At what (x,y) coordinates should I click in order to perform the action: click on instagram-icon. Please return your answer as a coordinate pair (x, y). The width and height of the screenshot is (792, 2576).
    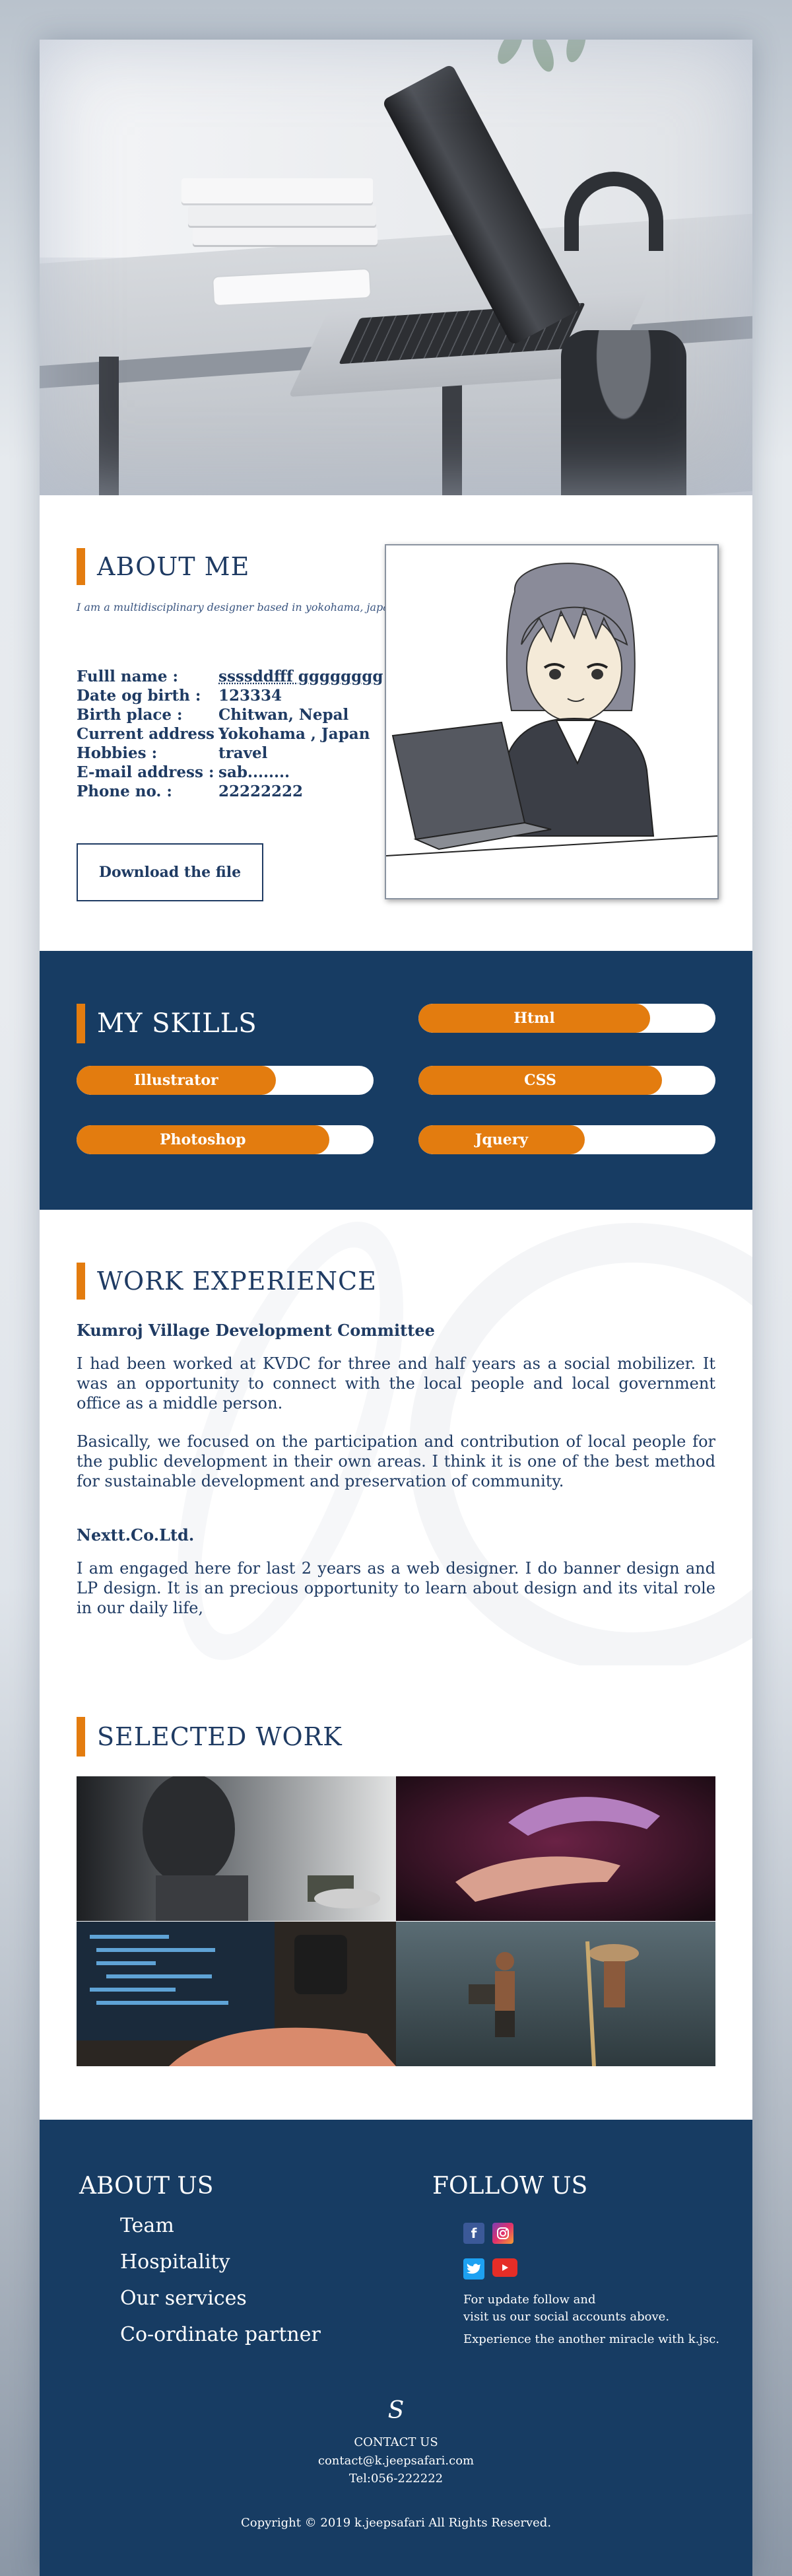
    Looking at the image, I should click on (503, 2233).